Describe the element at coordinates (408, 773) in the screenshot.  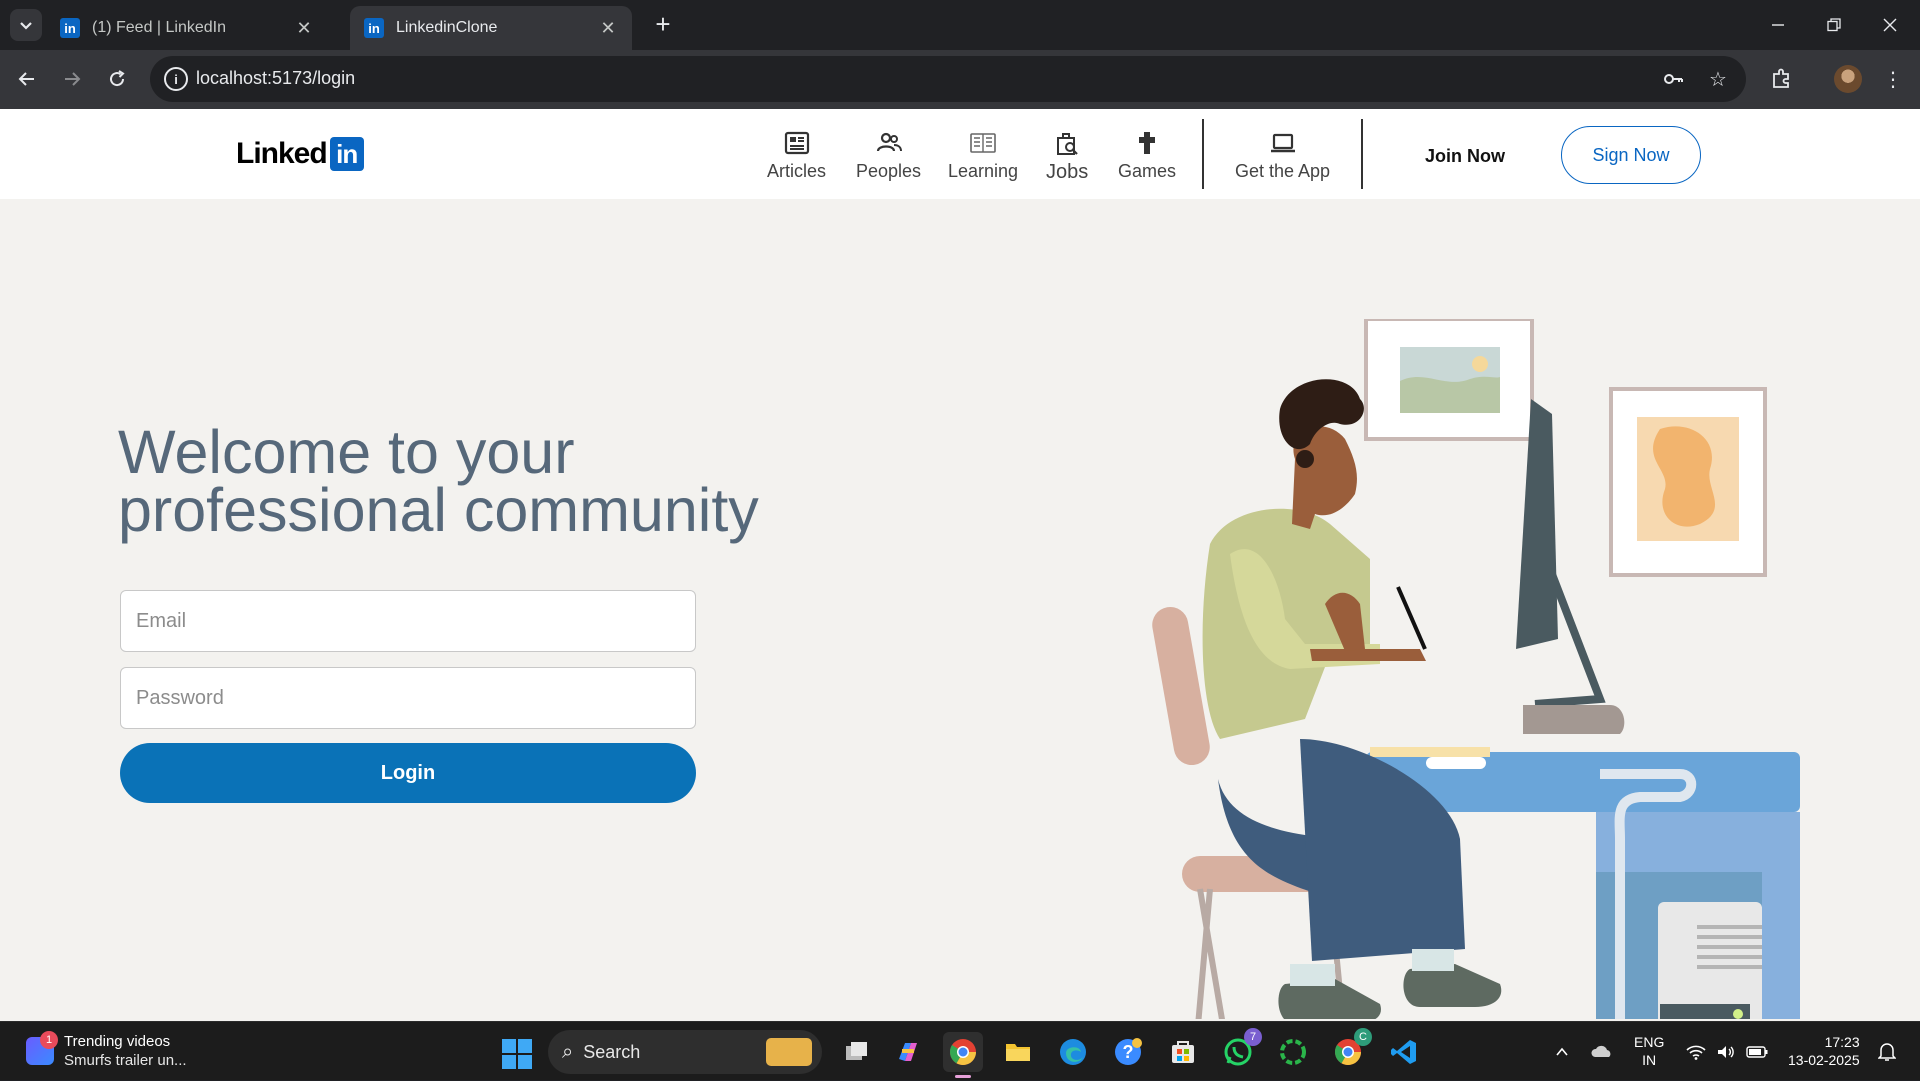
I see `login-button: Login` at that location.